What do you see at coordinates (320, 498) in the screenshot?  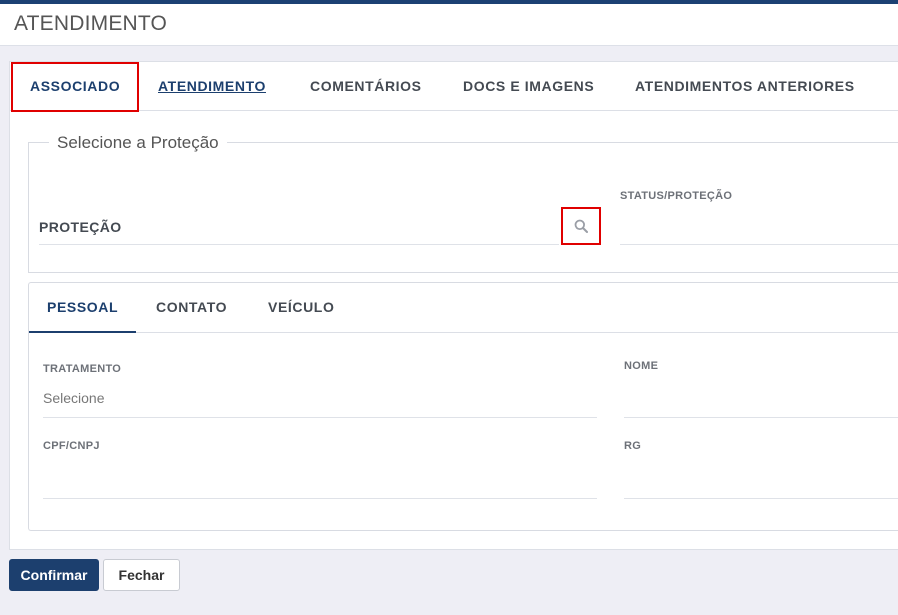 I see `cpf-cnpj-underline` at bounding box center [320, 498].